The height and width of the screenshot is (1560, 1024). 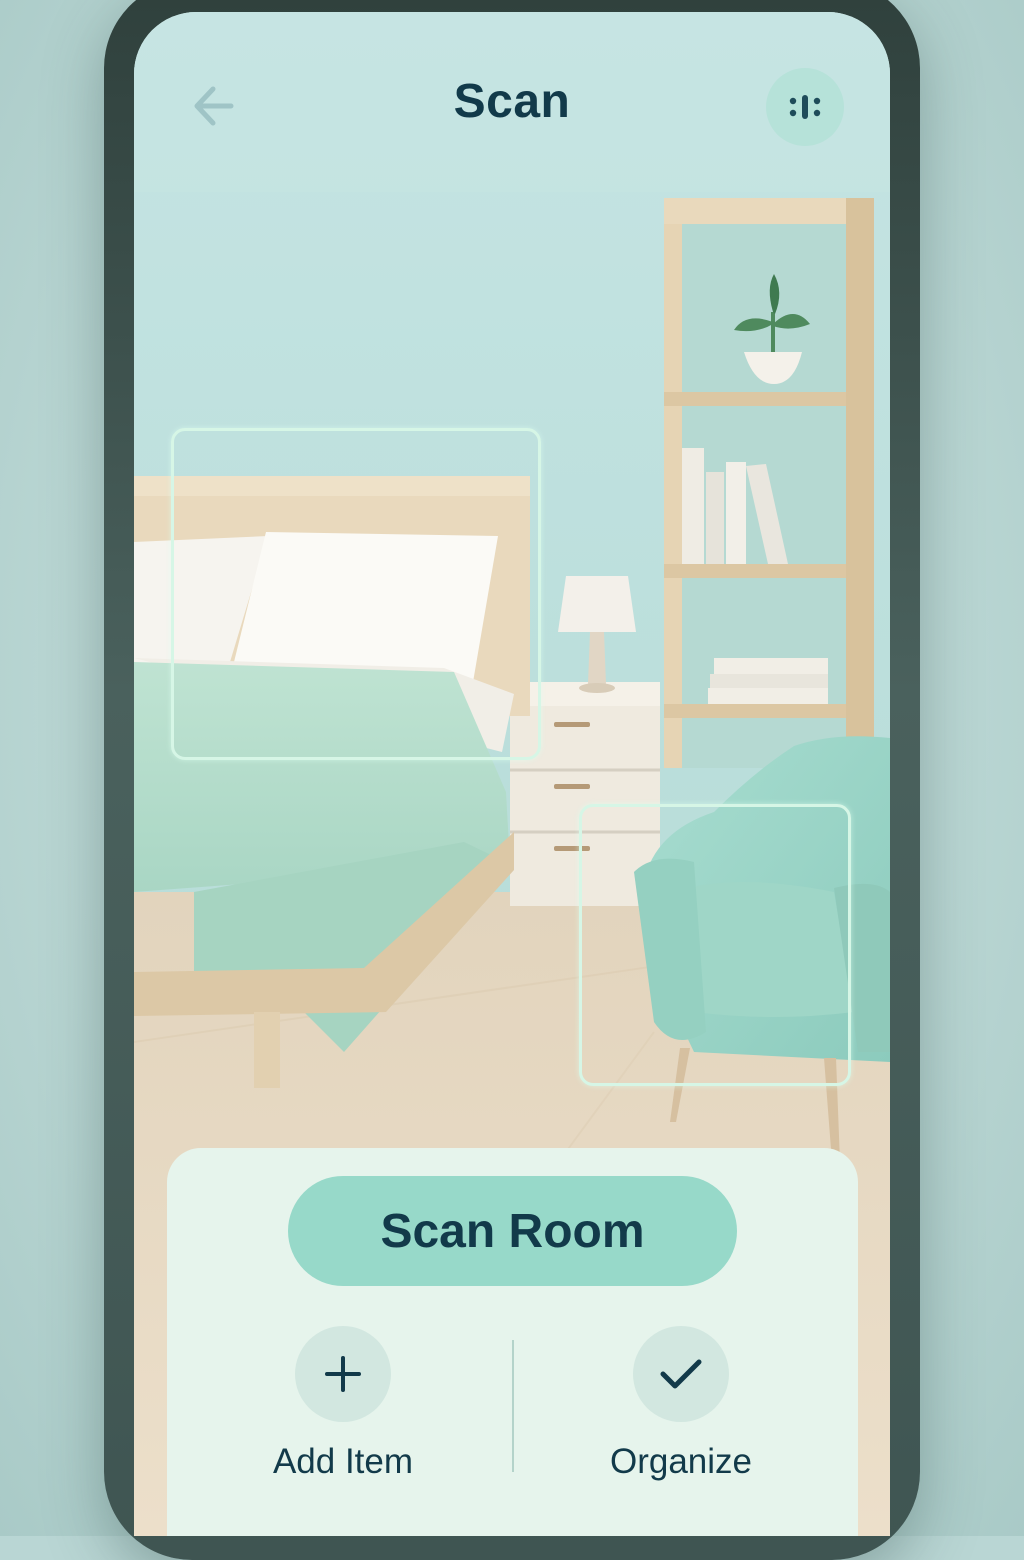 I want to click on scan-options-button, so click(x=805, y=107).